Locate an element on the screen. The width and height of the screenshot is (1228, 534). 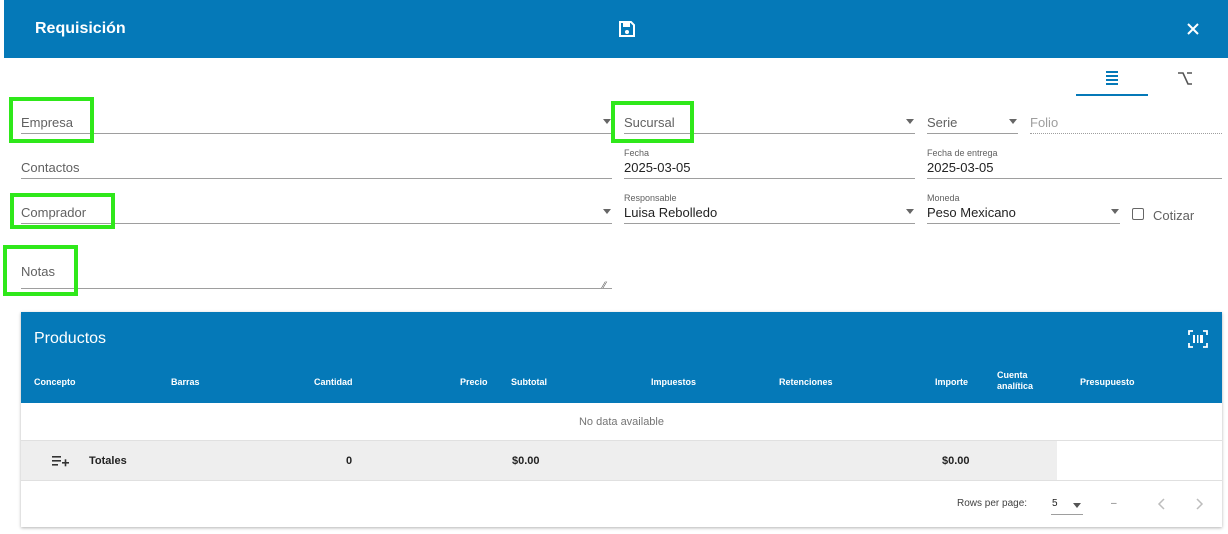
title-bar: Requisición is located at coordinates (616, 29).